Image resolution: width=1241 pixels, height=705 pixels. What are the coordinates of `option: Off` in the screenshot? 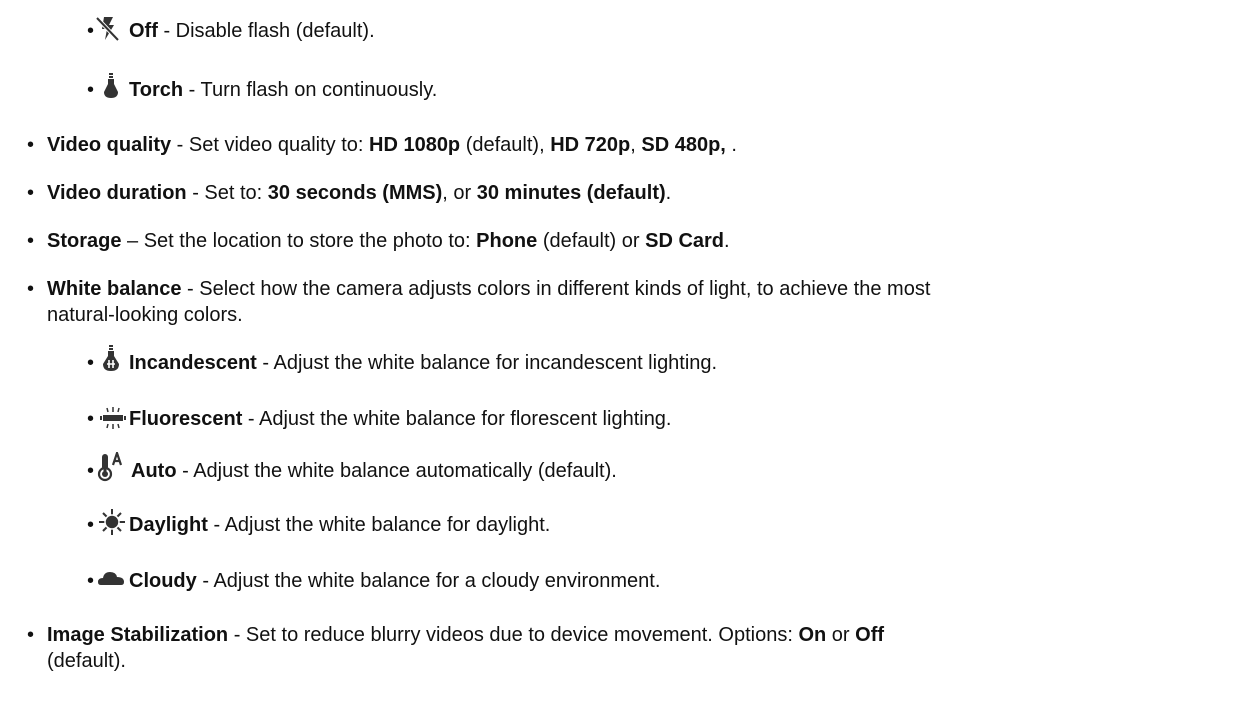 It's located at (870, 635).